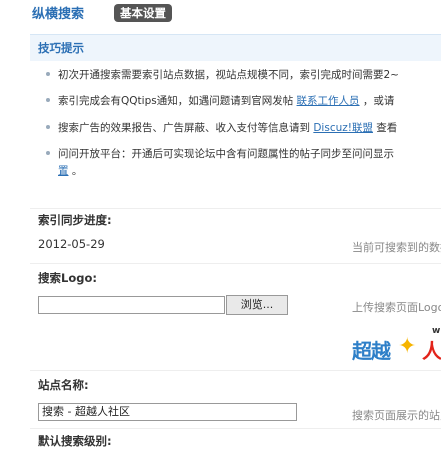 Image resolution: width=441 pixels, height=449 pixels. Describe the element at coordinates (396, 344) in the screenshot. I see `site-logo-preview: w 超越 ✦ 人` at that location.